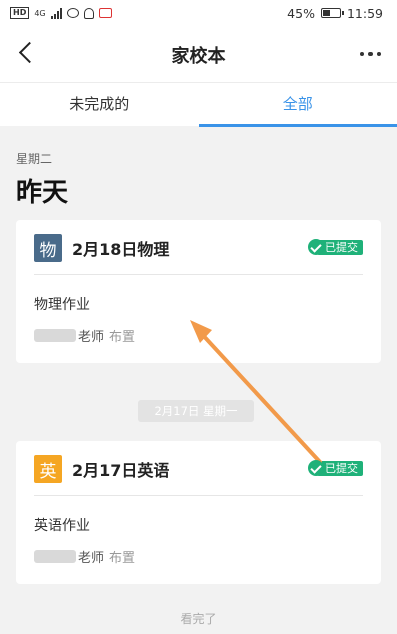 This screenshot has height=634, width=397. Describe the element at coordinates (72, 13) in the screenshot. I see `eye-icon` at that location.